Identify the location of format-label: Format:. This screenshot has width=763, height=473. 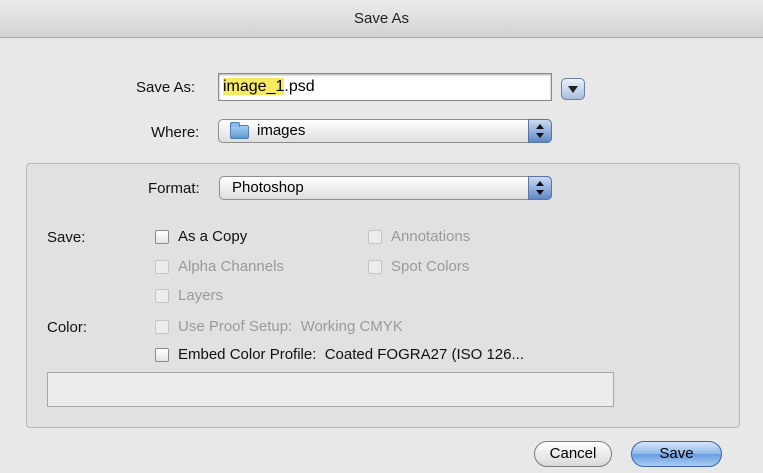
(174, 188).